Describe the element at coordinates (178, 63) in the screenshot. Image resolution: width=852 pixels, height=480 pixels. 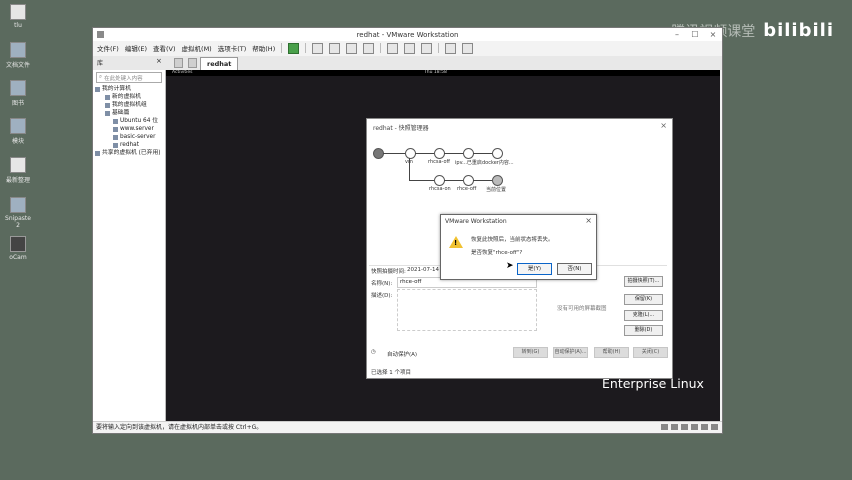
I see `home-icon` at that location.